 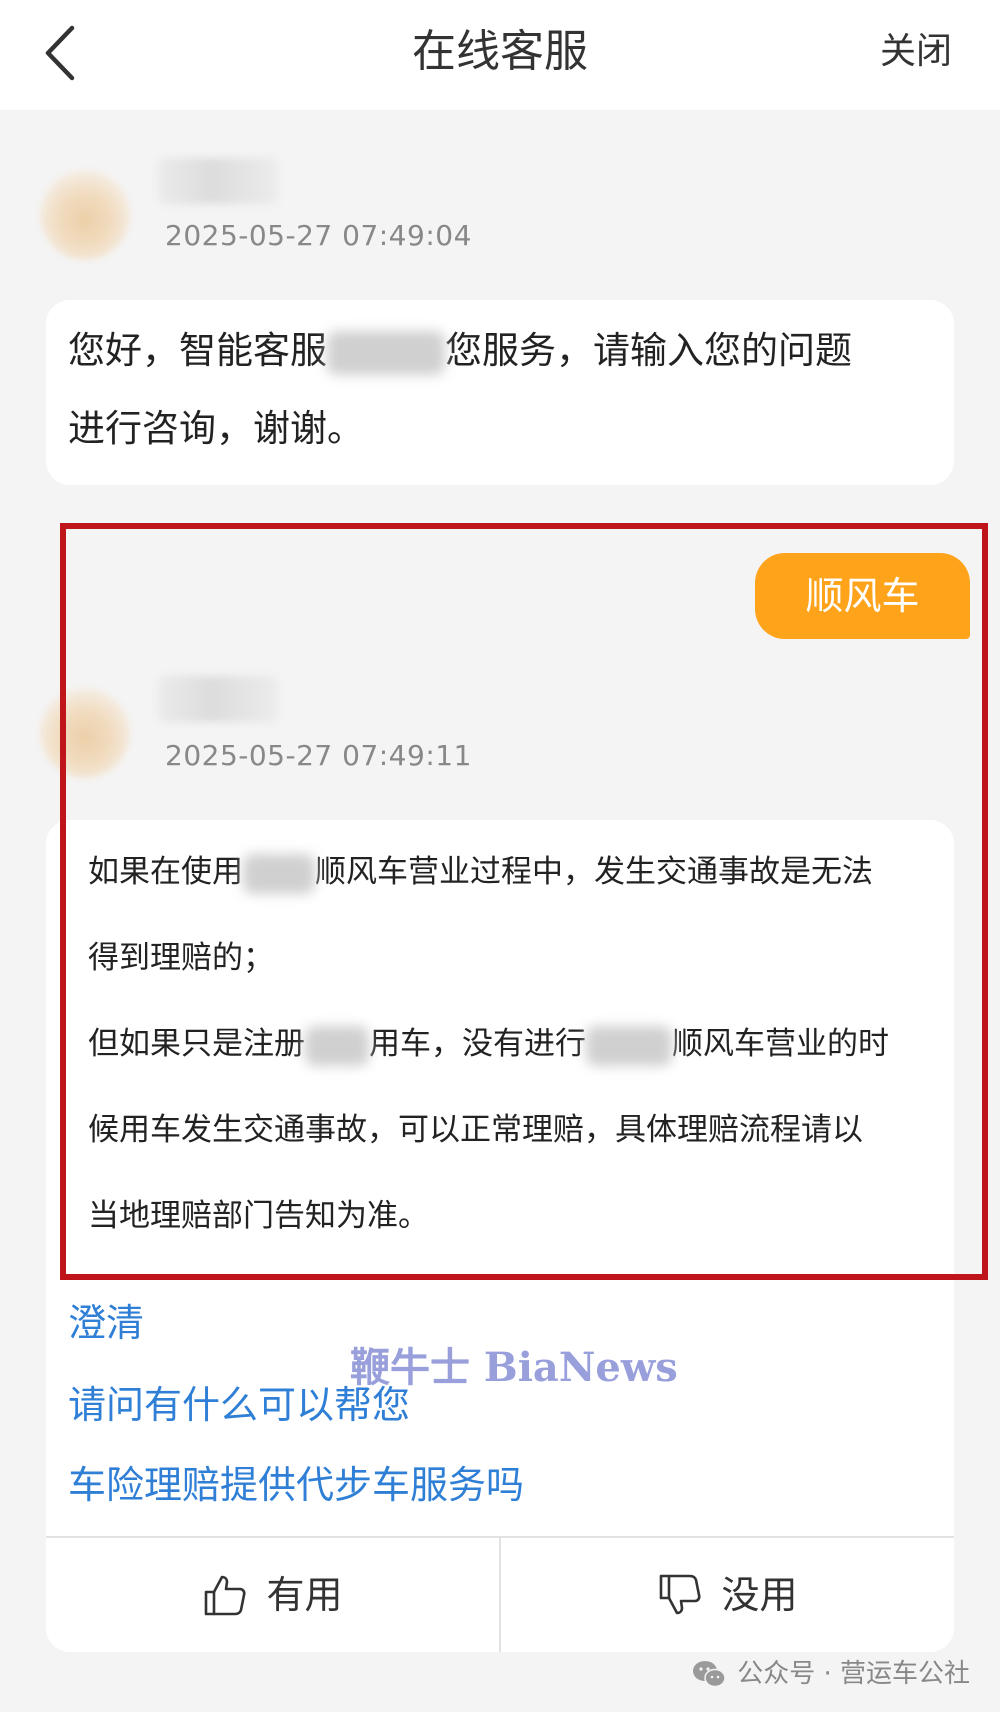 I want to click on useful-label: 有用, so click(x=304, y=1595).